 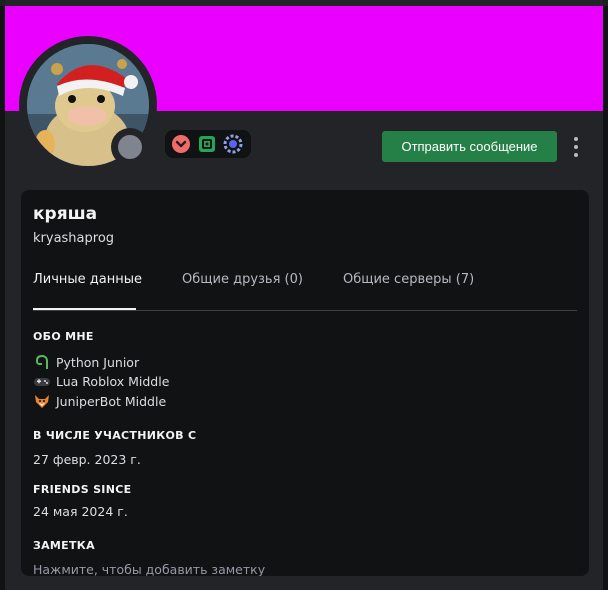 I want to click on nitro-badge-icon, so click(x=207, y=144).